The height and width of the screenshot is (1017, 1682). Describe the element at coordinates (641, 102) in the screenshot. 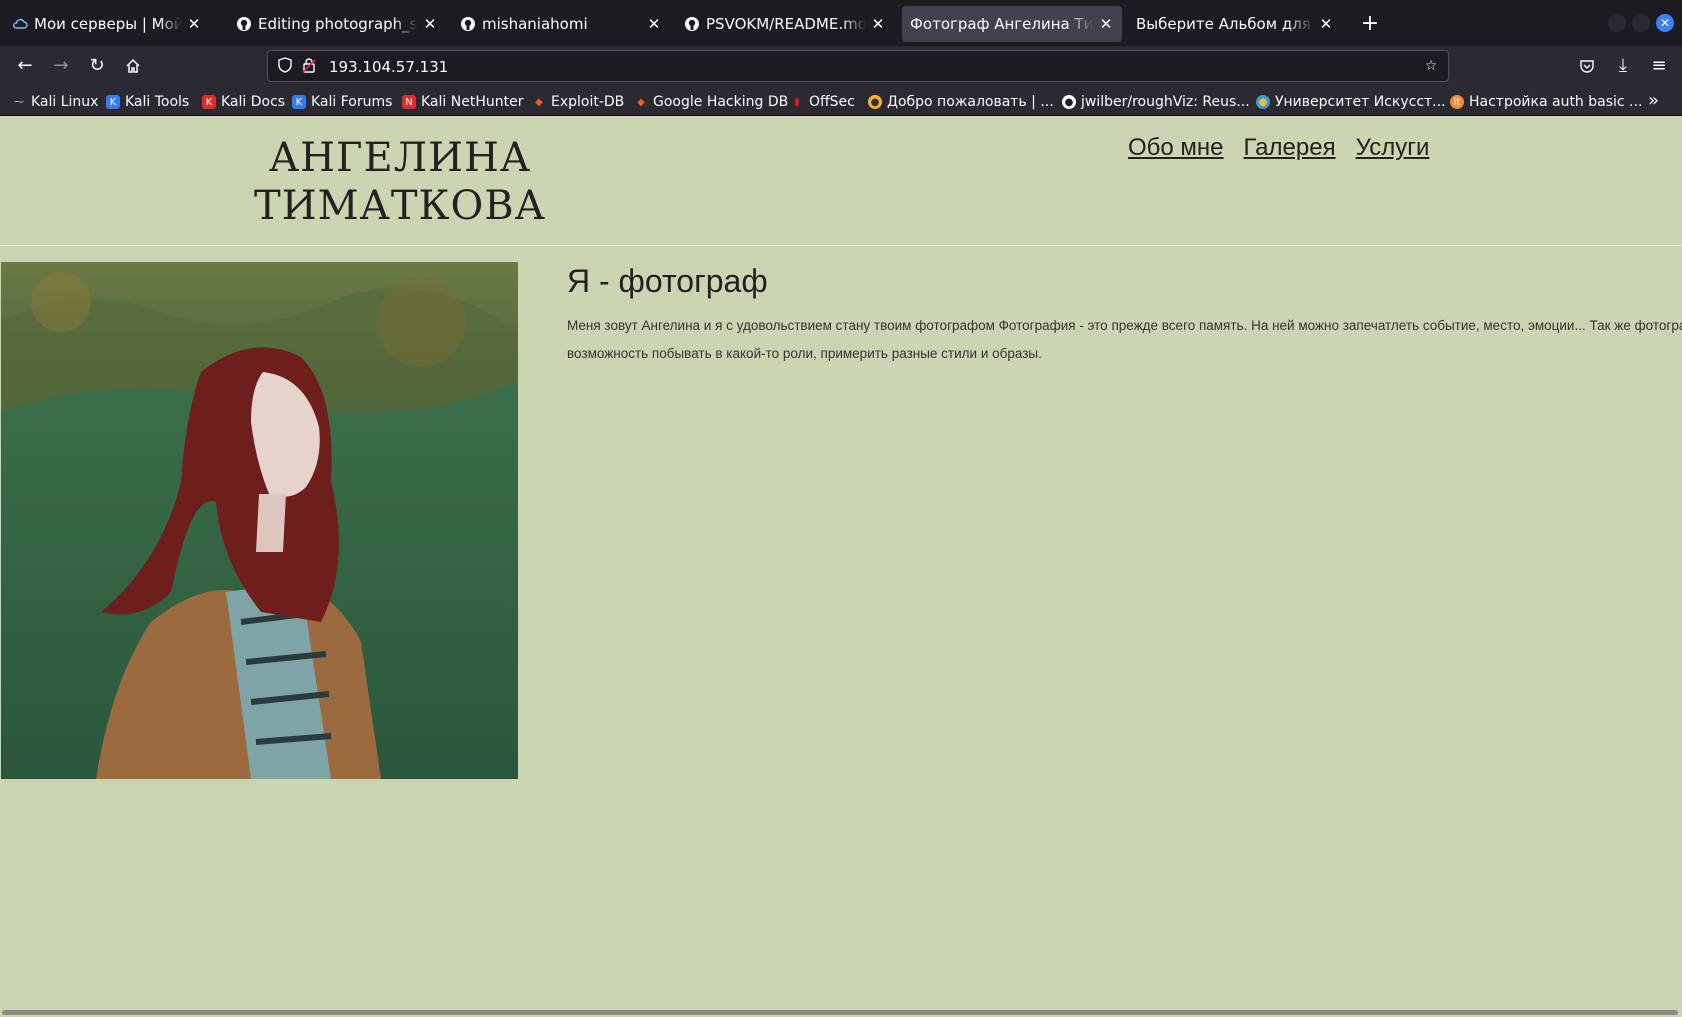

I see `ghdb-icon: ◆` at that location.